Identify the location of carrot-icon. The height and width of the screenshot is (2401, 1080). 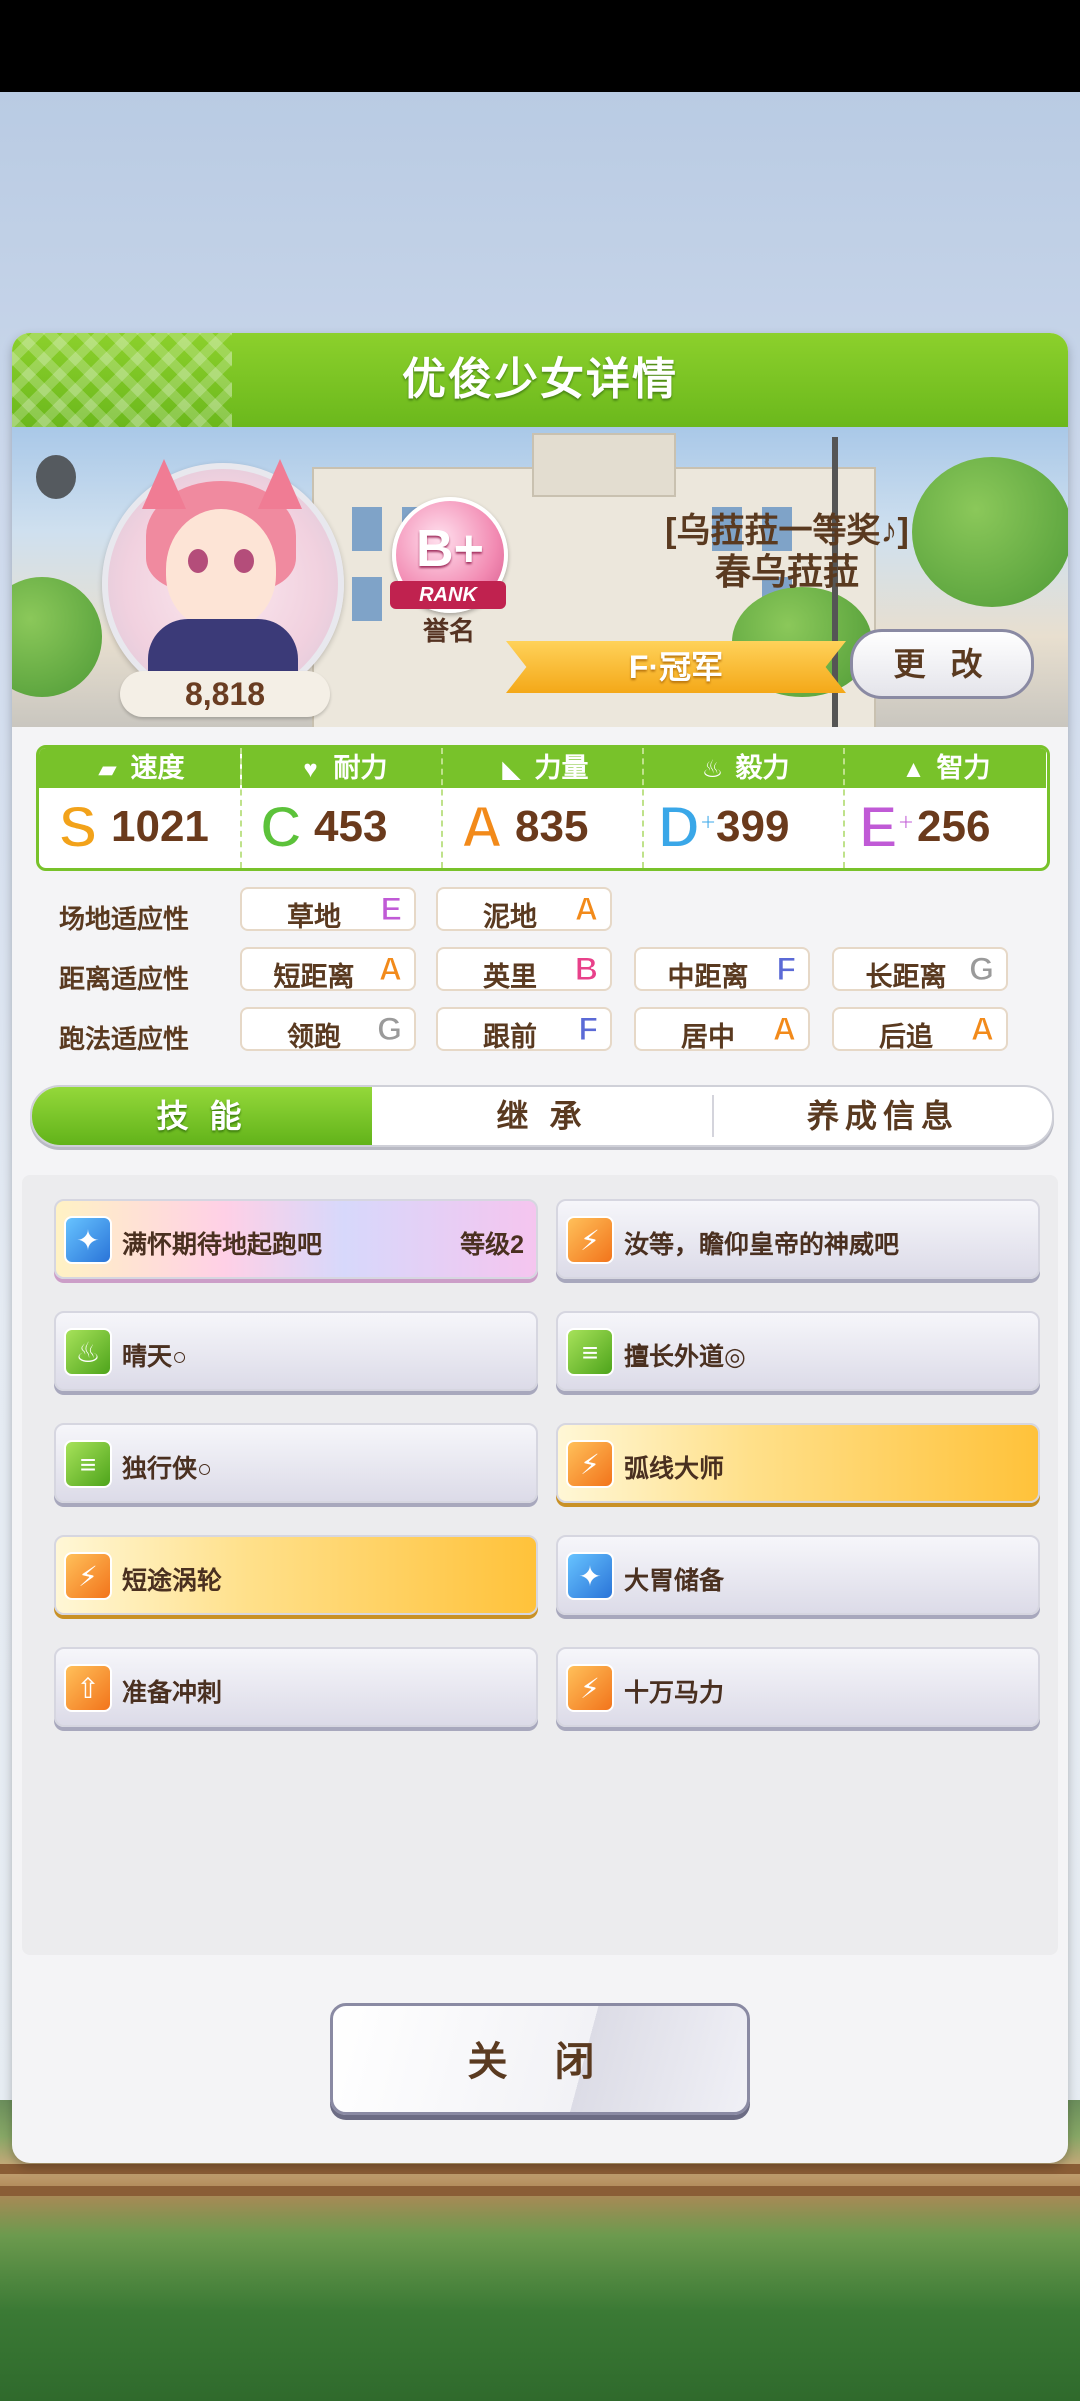
(56, 477).